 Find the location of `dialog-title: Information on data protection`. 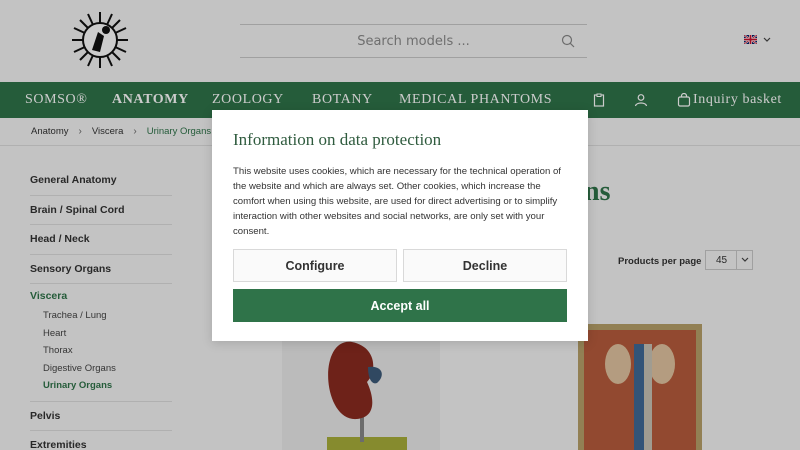

dialog-title: Information on data protection is located at coordinates (337, 139).